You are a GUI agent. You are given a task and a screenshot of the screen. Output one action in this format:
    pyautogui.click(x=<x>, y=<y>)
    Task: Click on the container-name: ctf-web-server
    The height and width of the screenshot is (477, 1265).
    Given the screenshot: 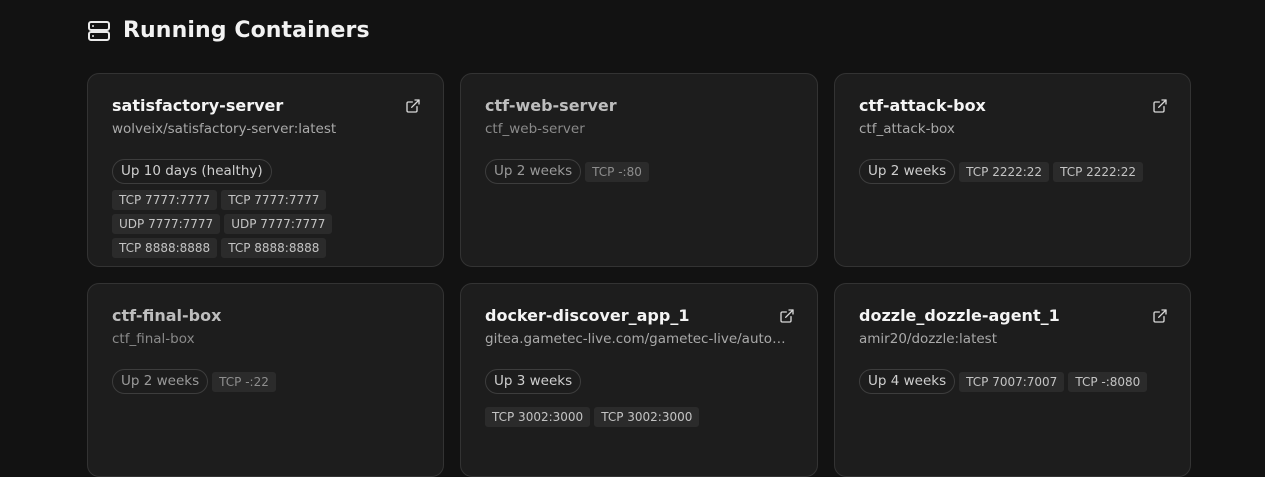 What is the action you would take?
    pyautogui.click(x=551, y=105)
    